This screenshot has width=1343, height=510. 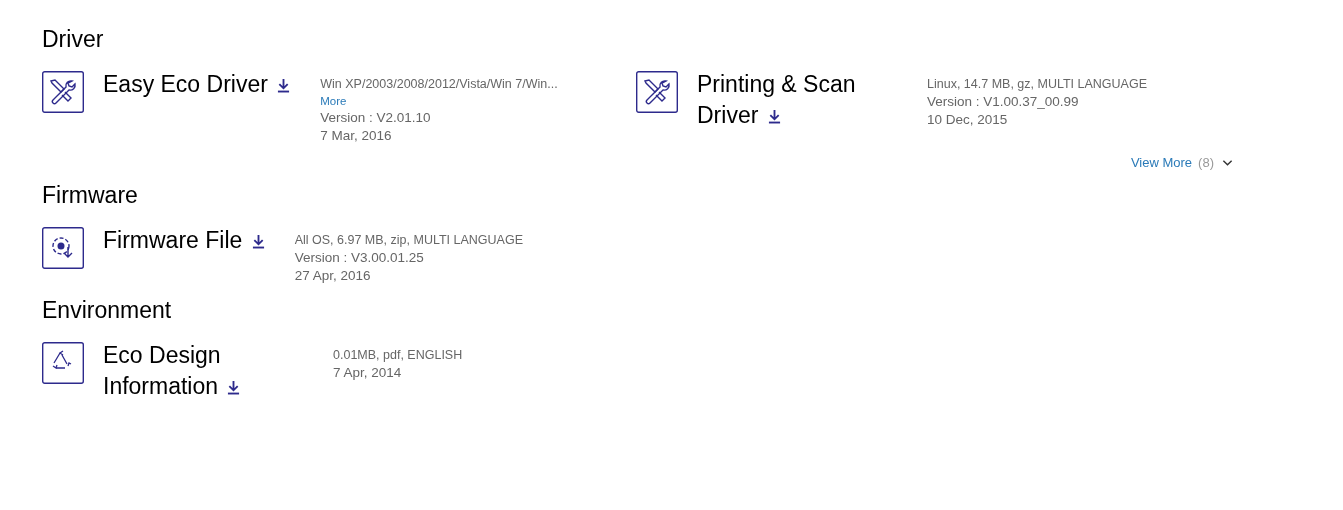 What do you see at coordinates (408, 240) in the screenshot?
I see `file-description: All OS, 6.97 MB, zip, MULTI LANGUAGE` at bounding box center [408, 240].